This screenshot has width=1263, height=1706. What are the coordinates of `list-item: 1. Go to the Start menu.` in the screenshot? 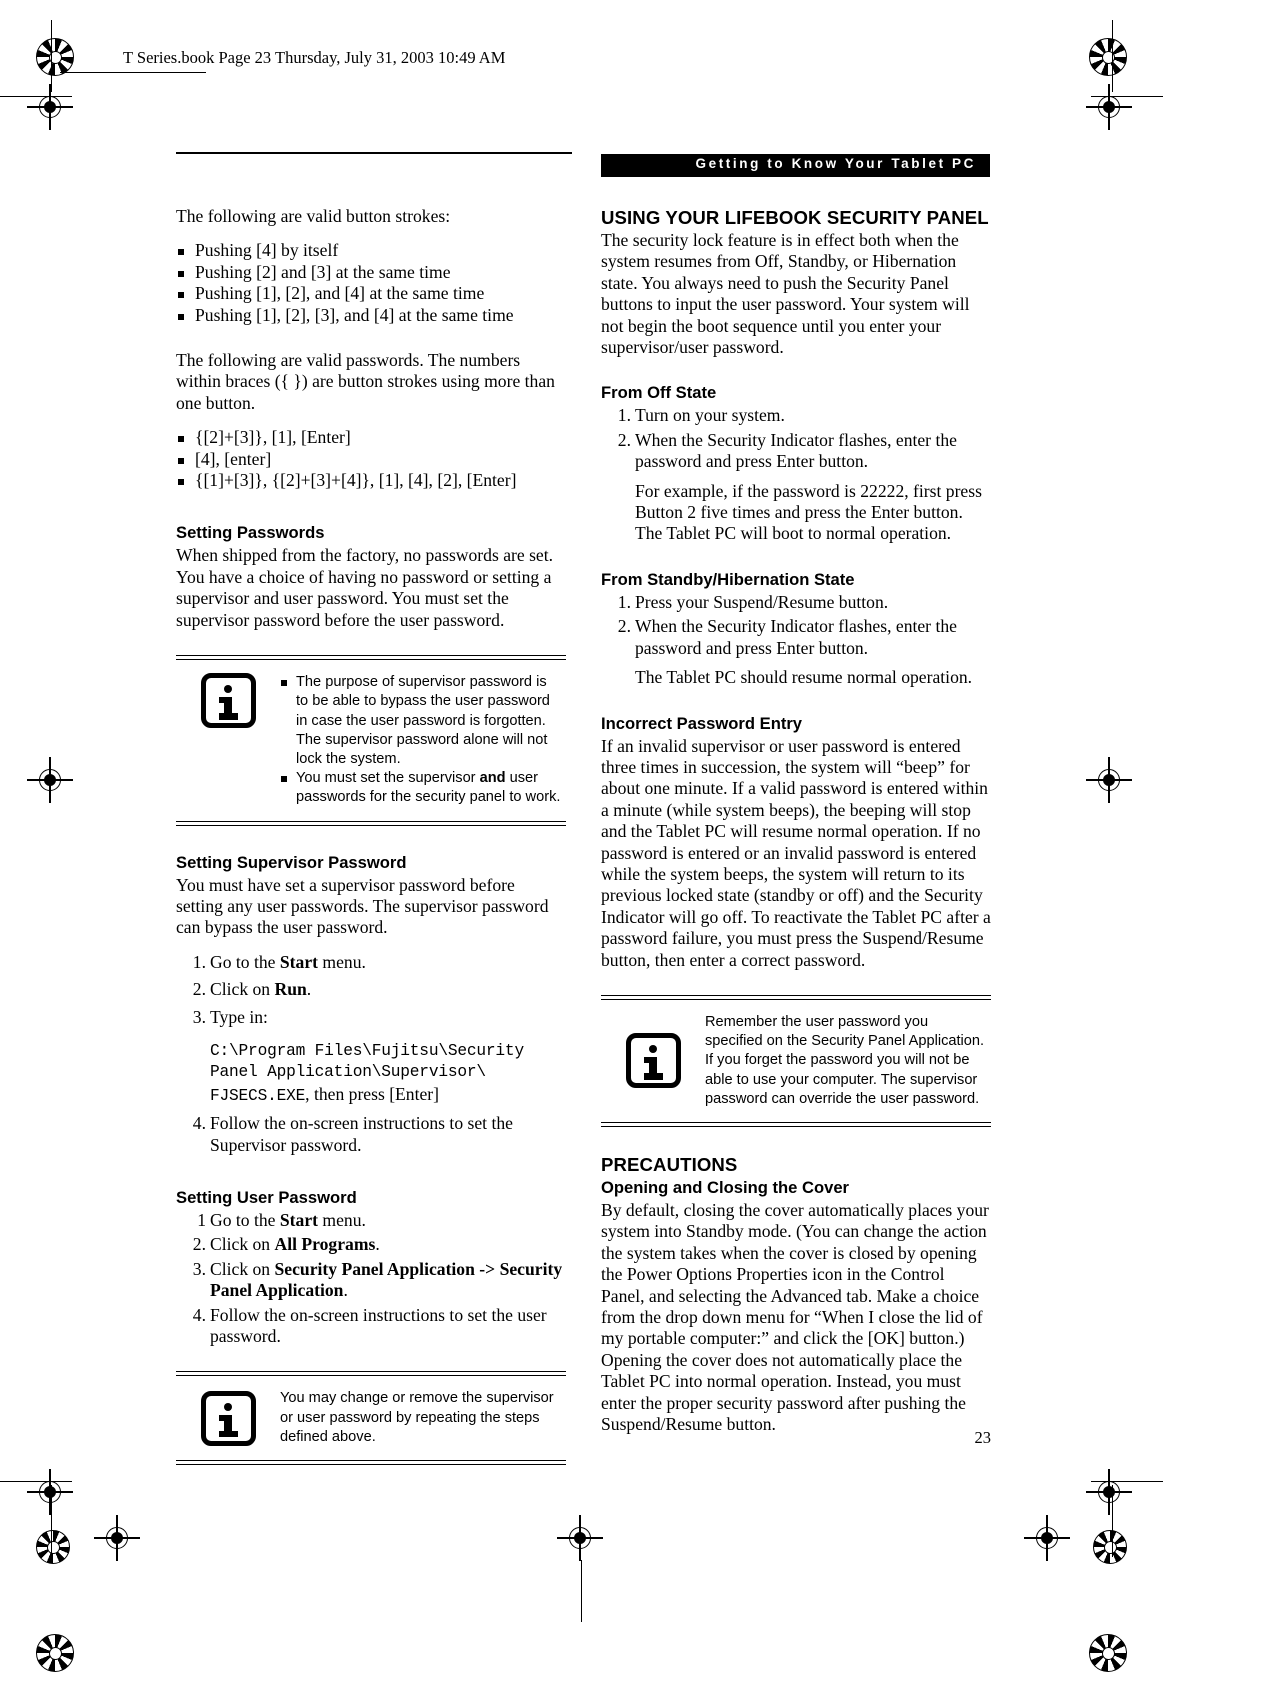 It's located at (371, 962).